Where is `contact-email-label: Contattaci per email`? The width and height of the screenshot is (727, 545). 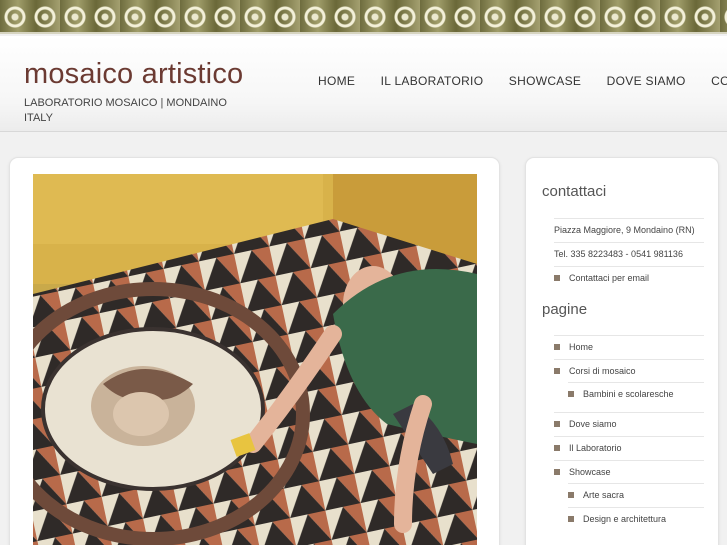 contact-email-label: Contattaci per email is located at coordinates (609, 278).